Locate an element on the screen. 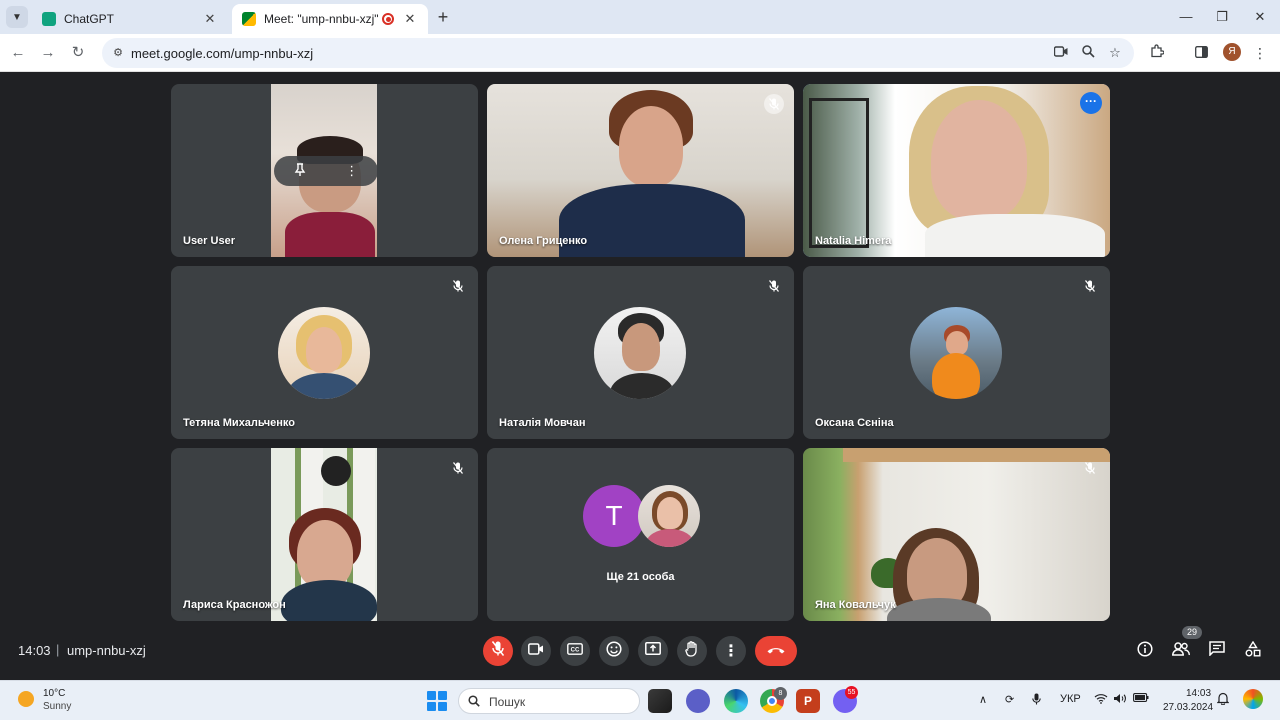 This screenshot has width=1280, height=720. camera-toggle-button is located at coordinates (536, 651).